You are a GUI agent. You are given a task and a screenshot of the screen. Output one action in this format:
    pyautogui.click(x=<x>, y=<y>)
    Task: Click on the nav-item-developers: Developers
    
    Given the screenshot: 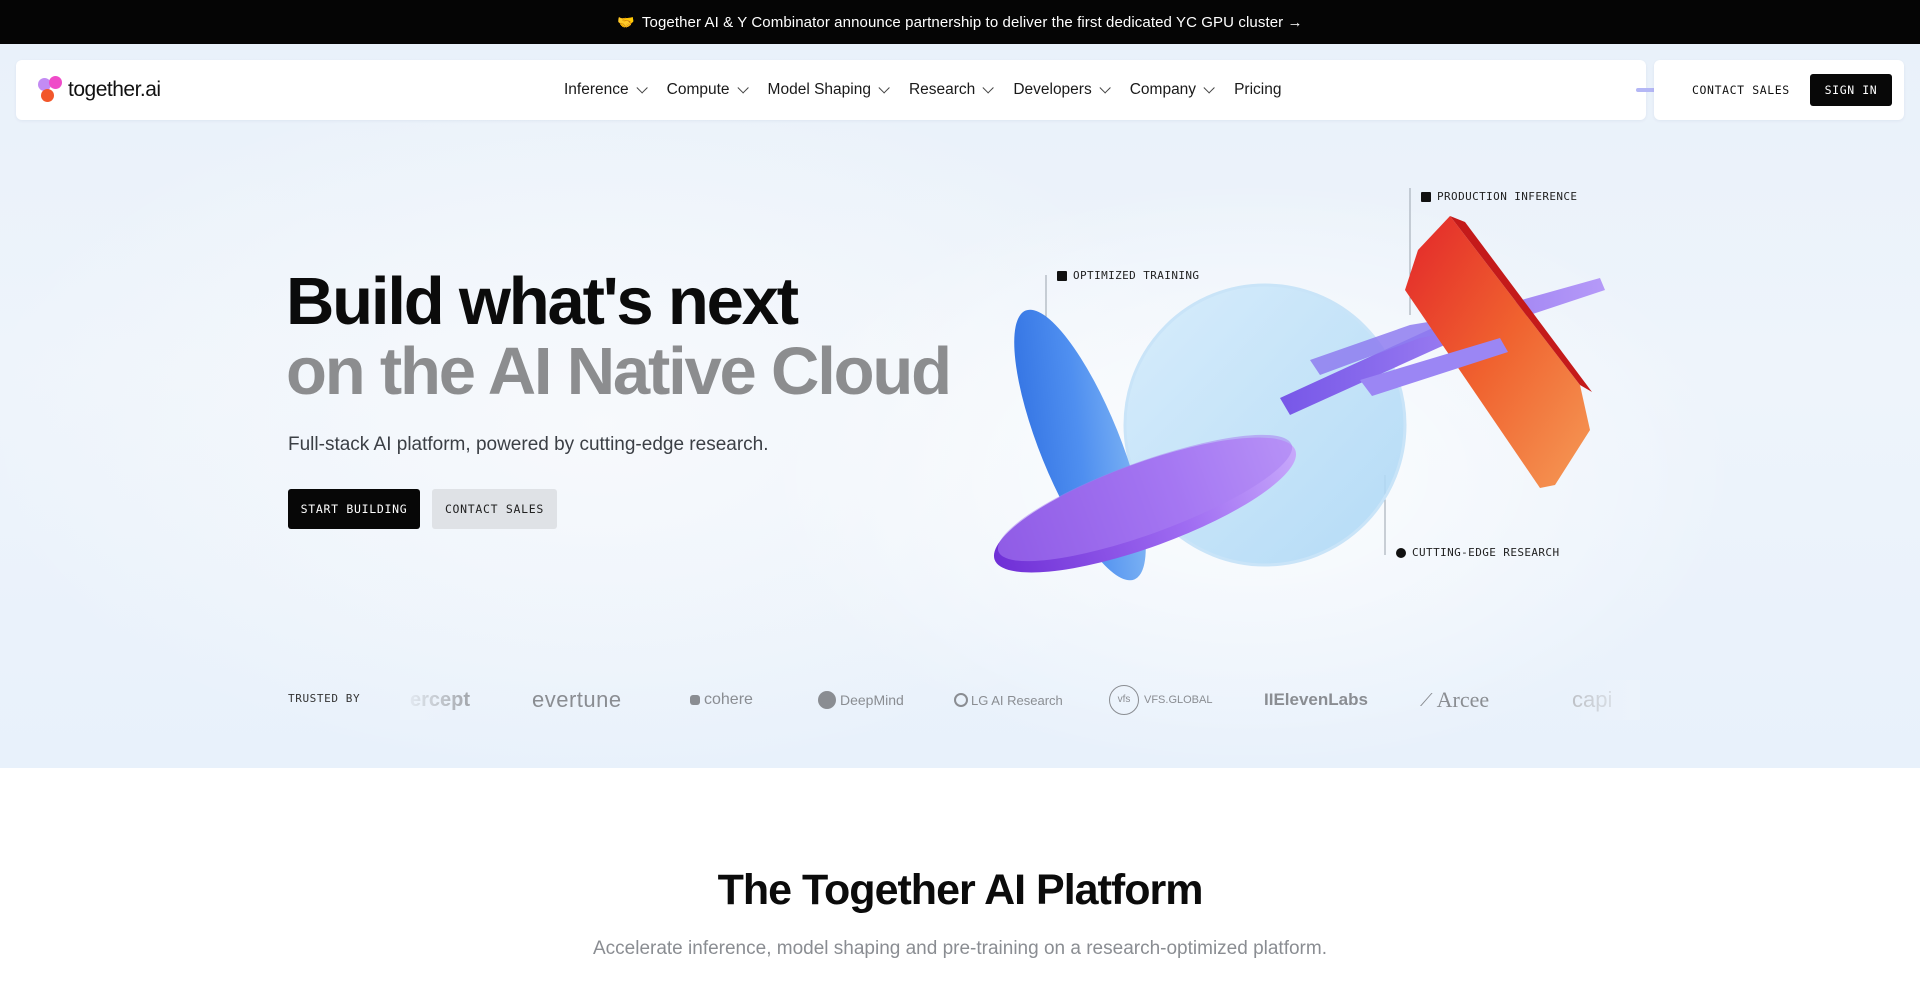 What is the action you would take?
    pyautogui.click(x=1062, y=90)
    